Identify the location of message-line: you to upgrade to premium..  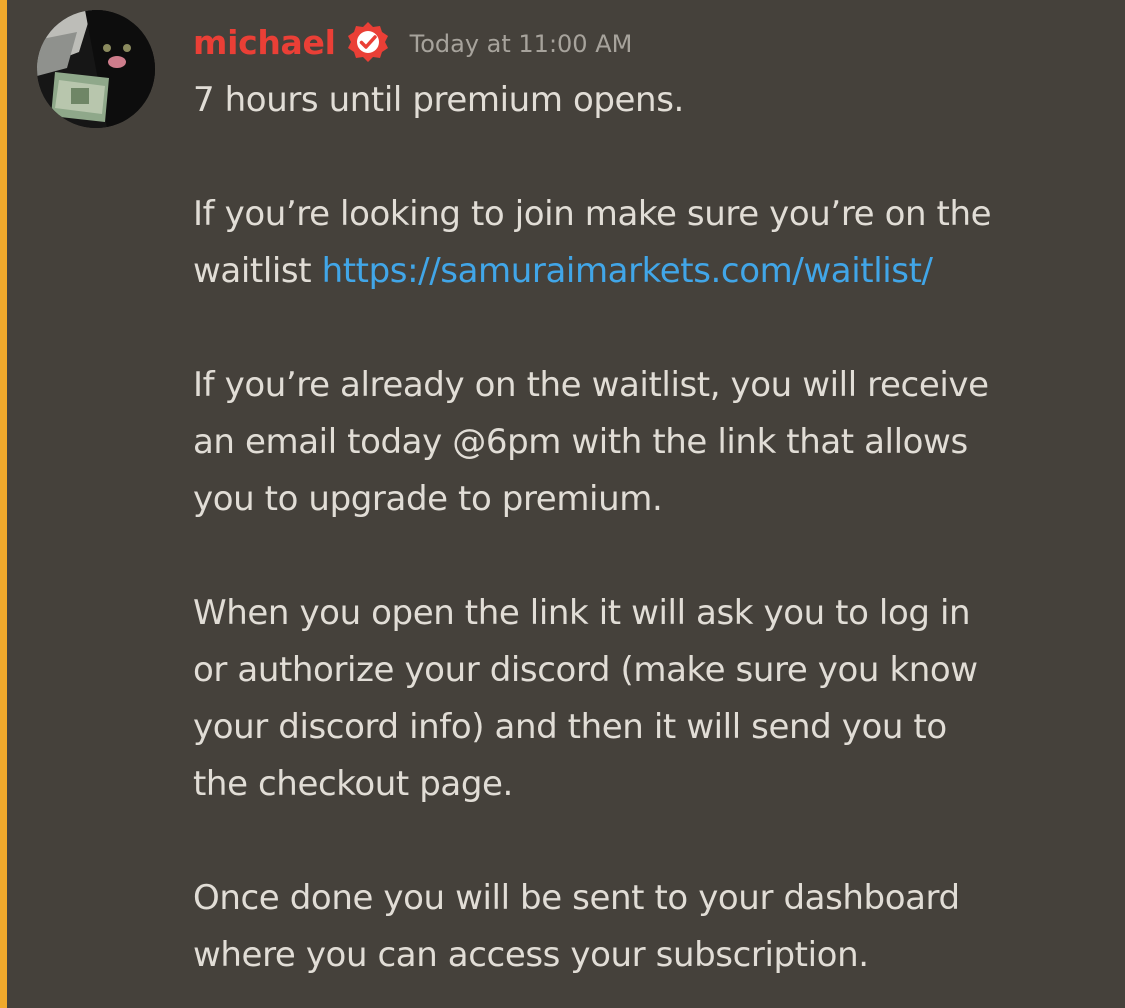
(428, 499).